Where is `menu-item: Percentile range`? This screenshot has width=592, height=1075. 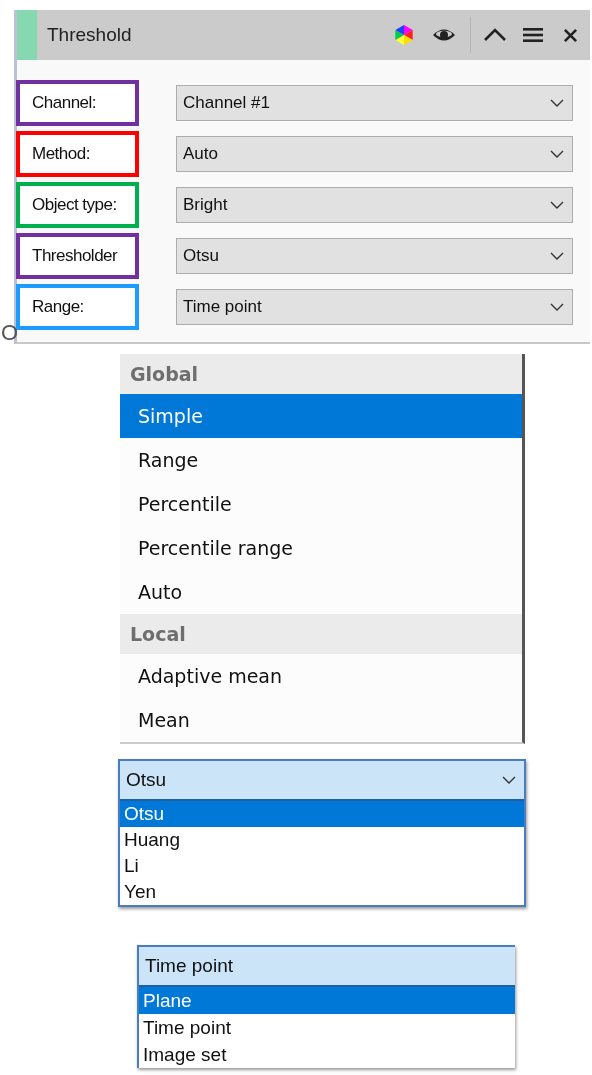
menu-item: Percentile range is located at coordinates (321, 548).